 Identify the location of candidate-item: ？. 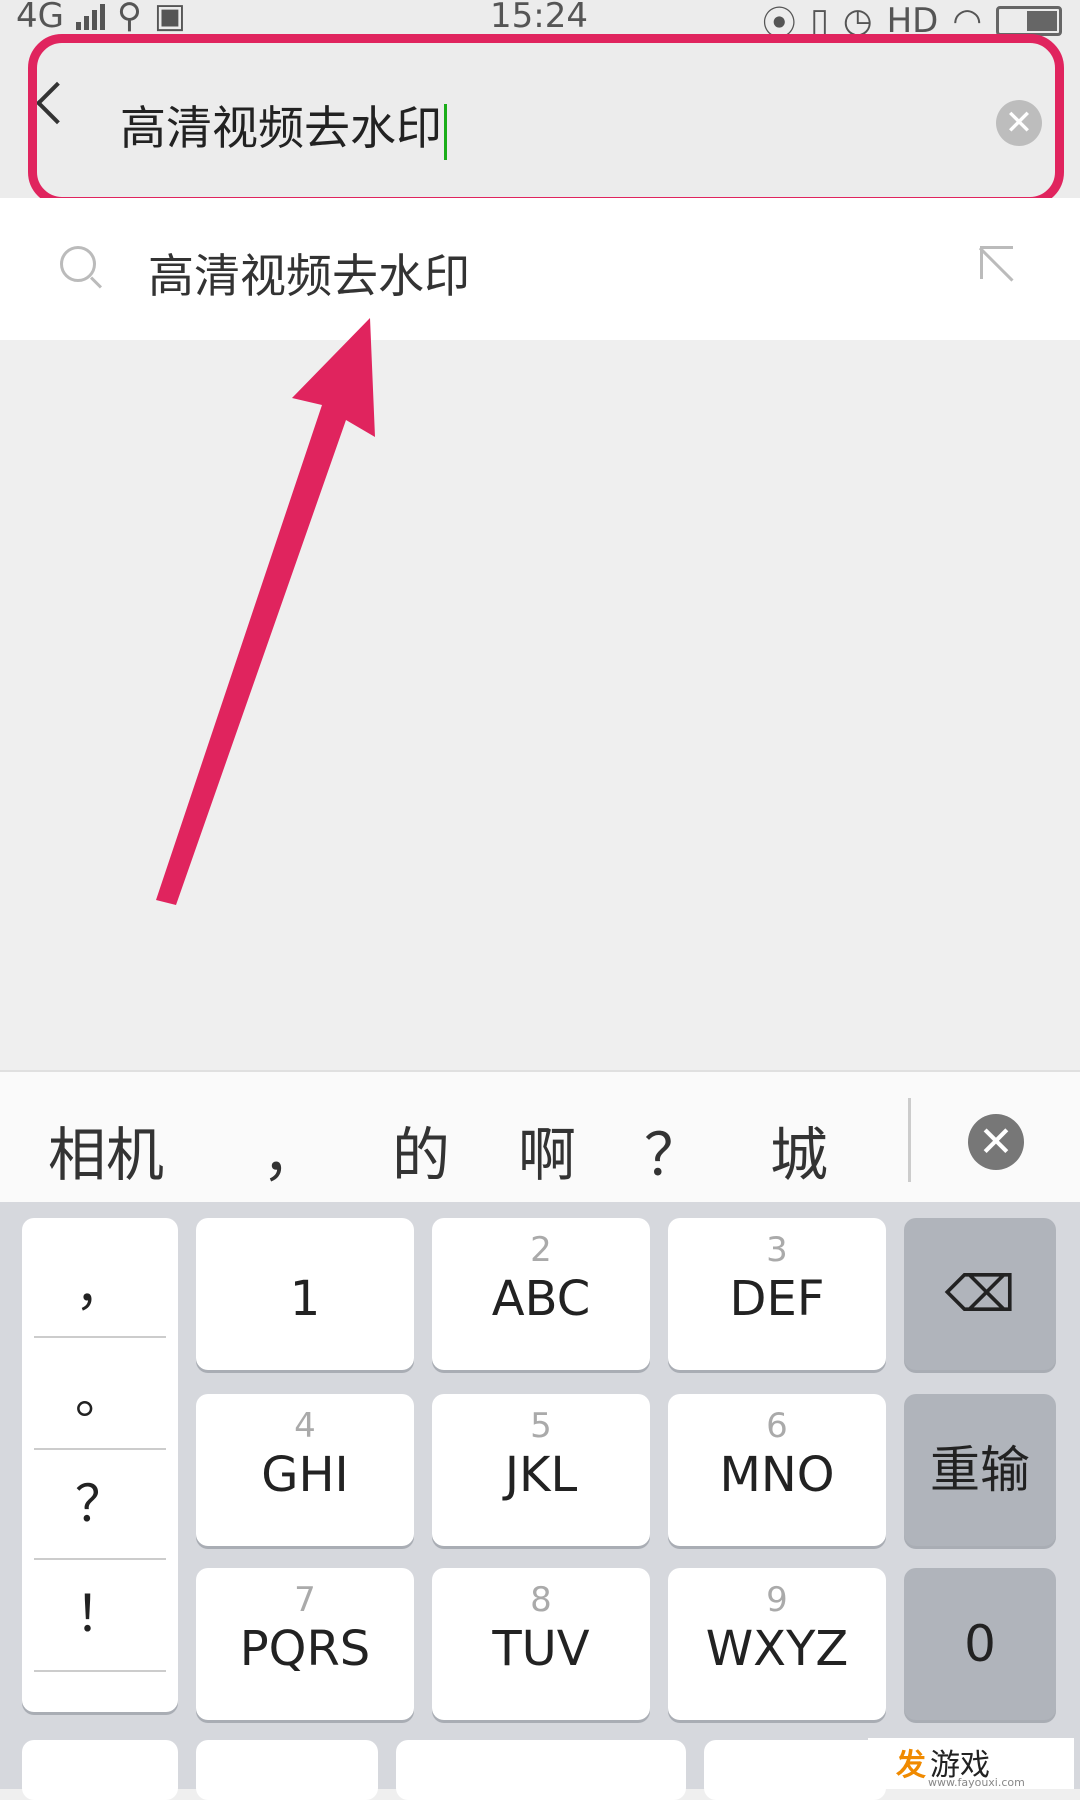
(673, 1150).